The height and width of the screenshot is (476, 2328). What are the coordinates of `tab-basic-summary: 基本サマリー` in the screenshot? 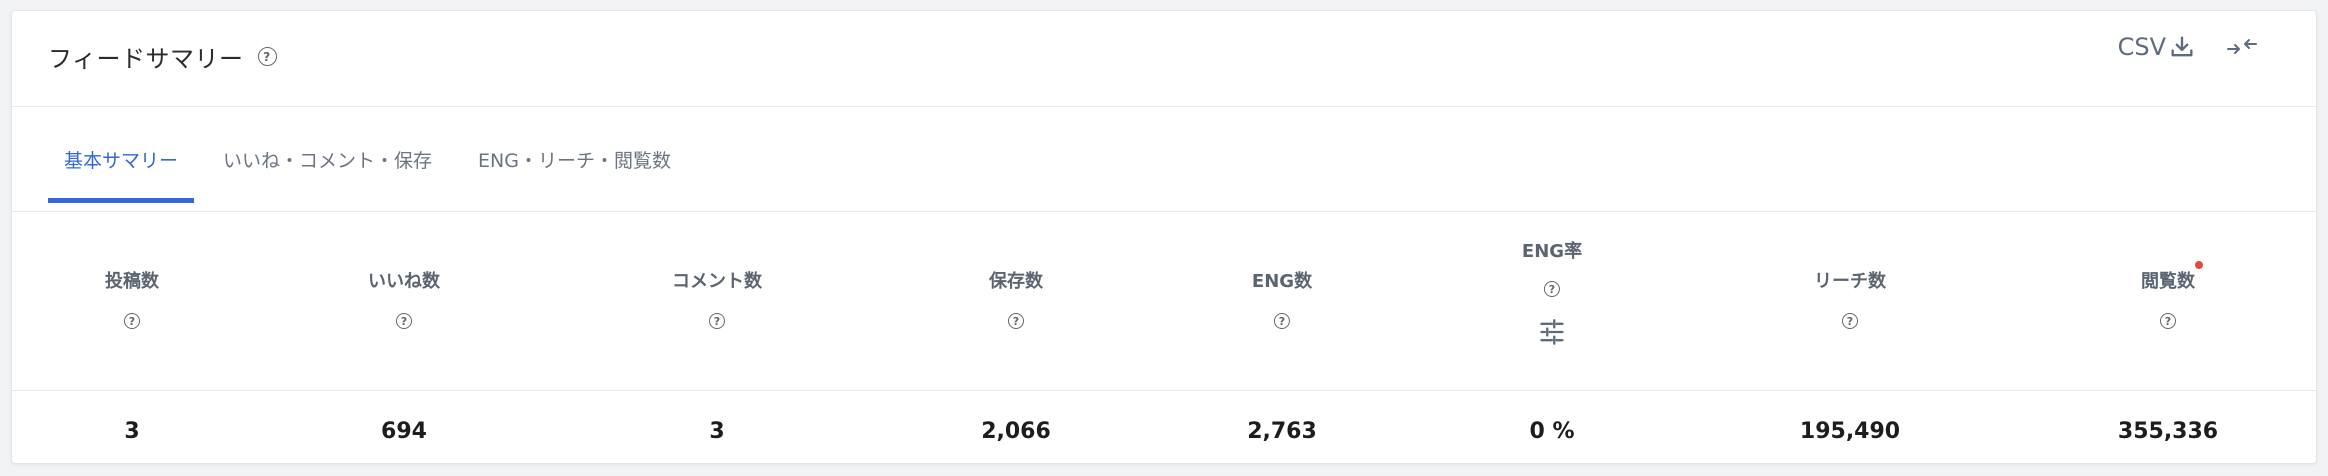 It's located at (121, 159).